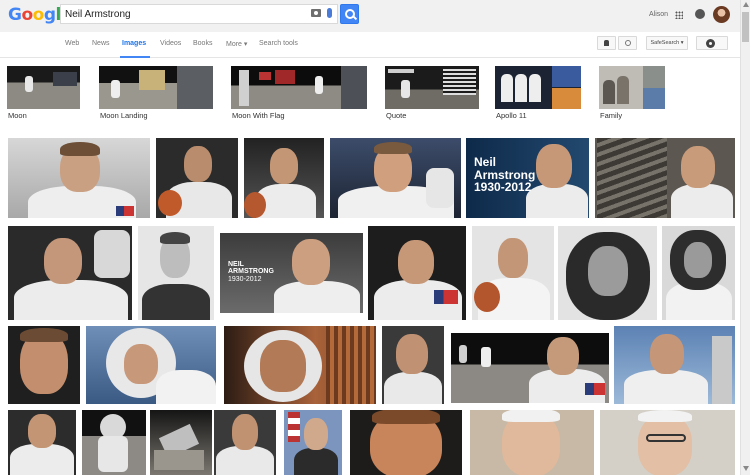 The width and height of the screenshot is (750, 475). Describe the element at coordinates (236, 44) in the screenshot. I see `tab-more: More ▾` at that location.